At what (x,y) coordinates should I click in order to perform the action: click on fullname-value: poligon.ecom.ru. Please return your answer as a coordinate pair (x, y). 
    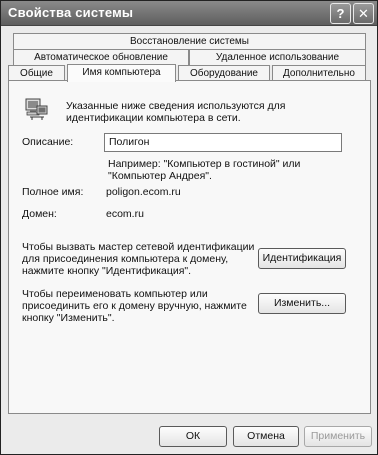
    Looking at the image, I should click on (143, 192).